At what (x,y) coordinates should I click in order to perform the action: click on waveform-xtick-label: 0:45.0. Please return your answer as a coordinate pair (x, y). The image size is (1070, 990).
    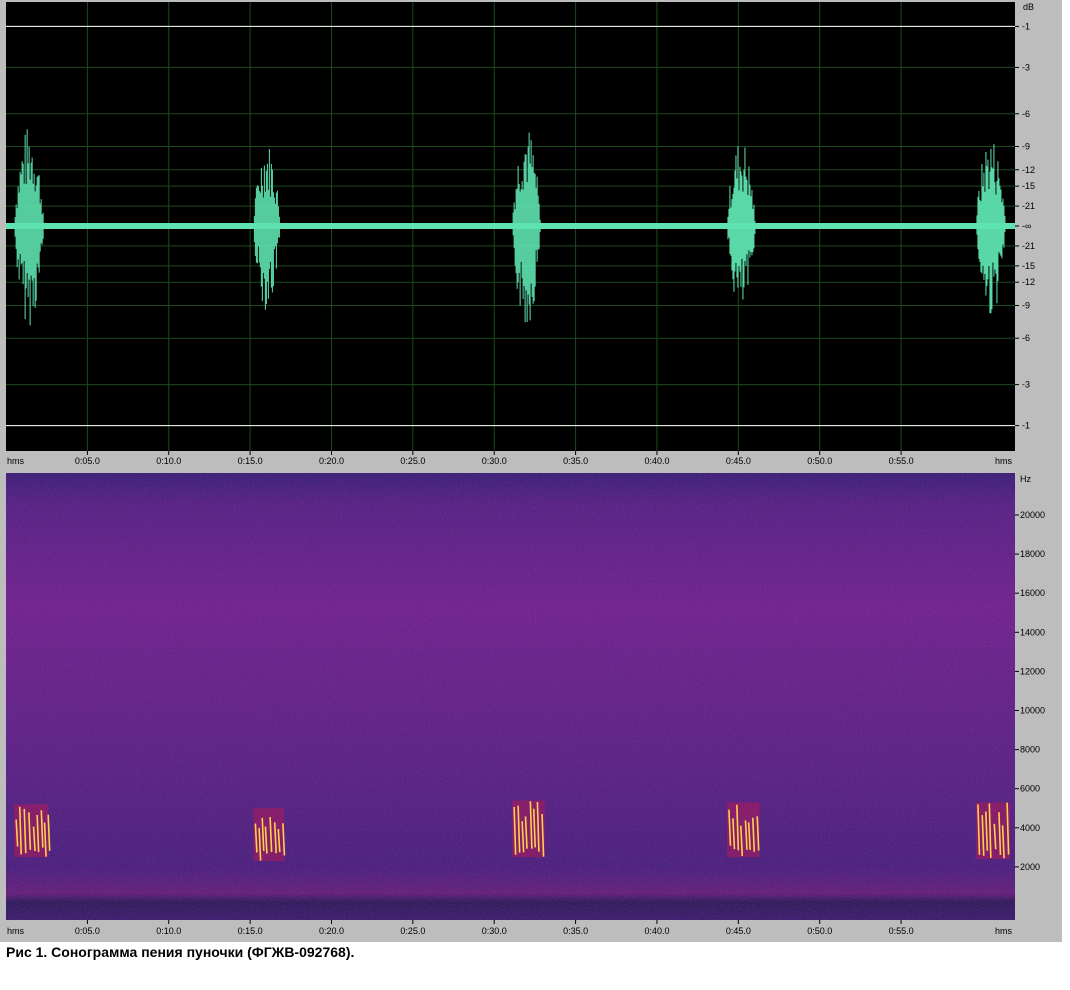
    Looking at the image, I should click on (738, 461).